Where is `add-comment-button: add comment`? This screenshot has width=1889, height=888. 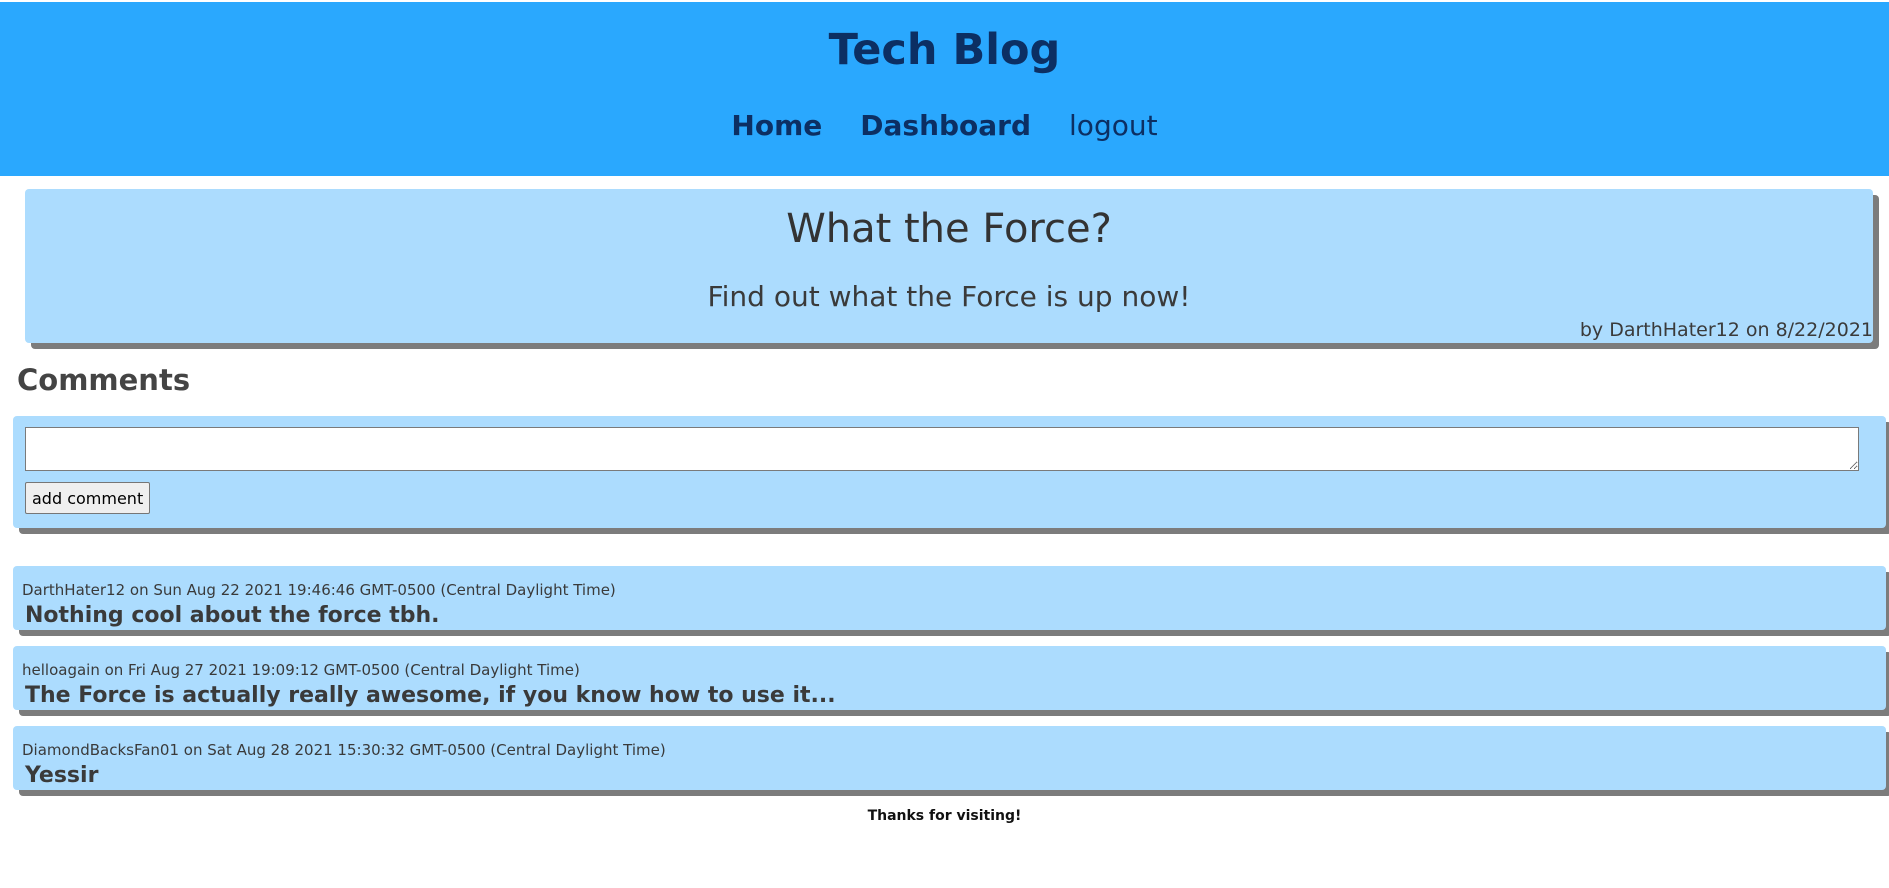
add-comment-button: add comment is located at coordinates (88, 498).